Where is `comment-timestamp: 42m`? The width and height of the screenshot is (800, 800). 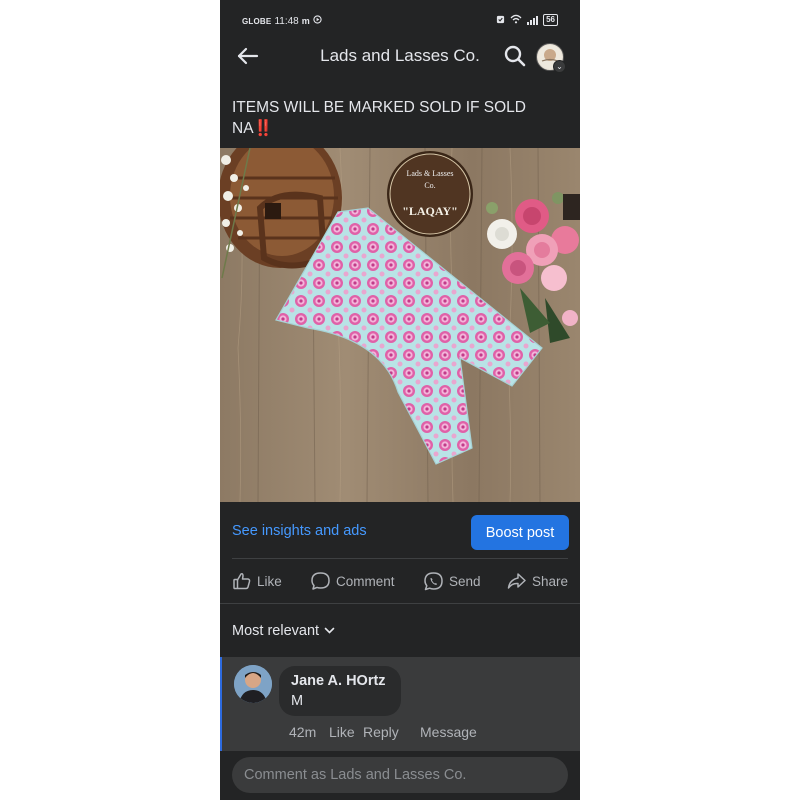 comment-timestamp: 42m is located at coordinates (303, 732).